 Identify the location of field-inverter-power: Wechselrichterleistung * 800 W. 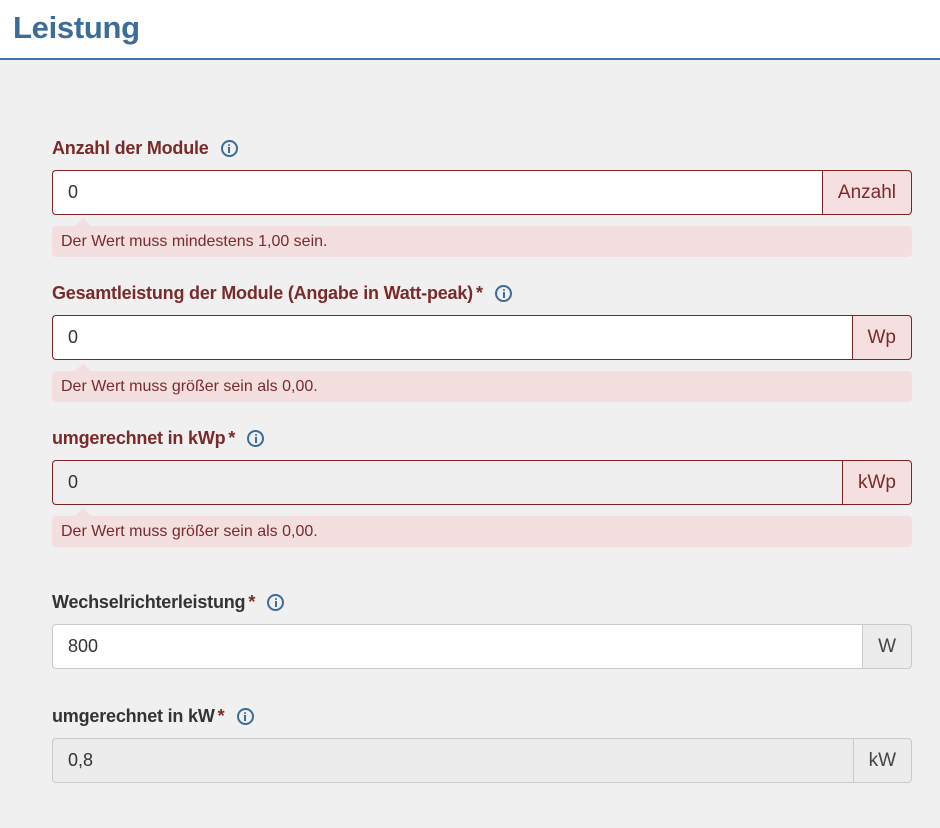
(482, 629).